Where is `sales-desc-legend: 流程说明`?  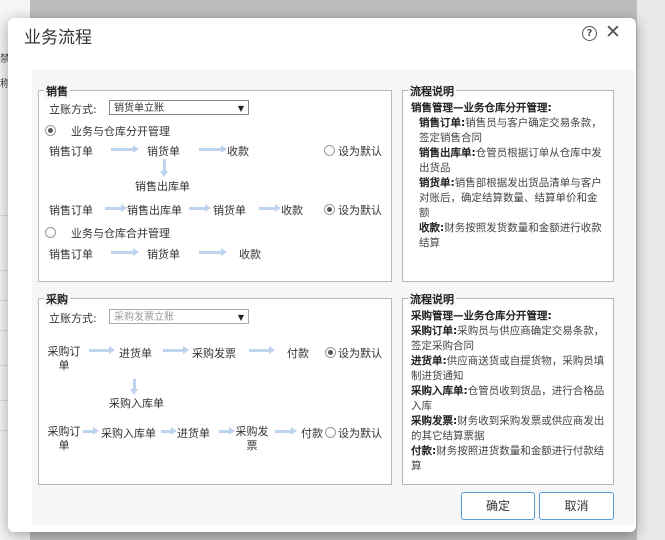
sales-desc-legend: 流程说明 is located at coordinates (432, 91).